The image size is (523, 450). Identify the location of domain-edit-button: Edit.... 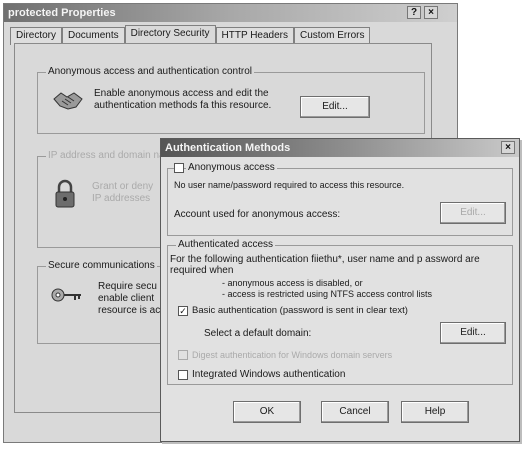
(473, 333).